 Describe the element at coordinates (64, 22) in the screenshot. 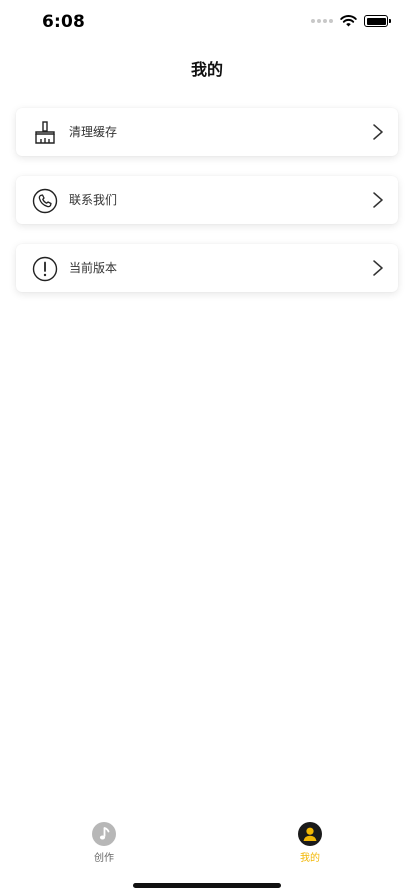

I see `status-time: 6:08` at that location.